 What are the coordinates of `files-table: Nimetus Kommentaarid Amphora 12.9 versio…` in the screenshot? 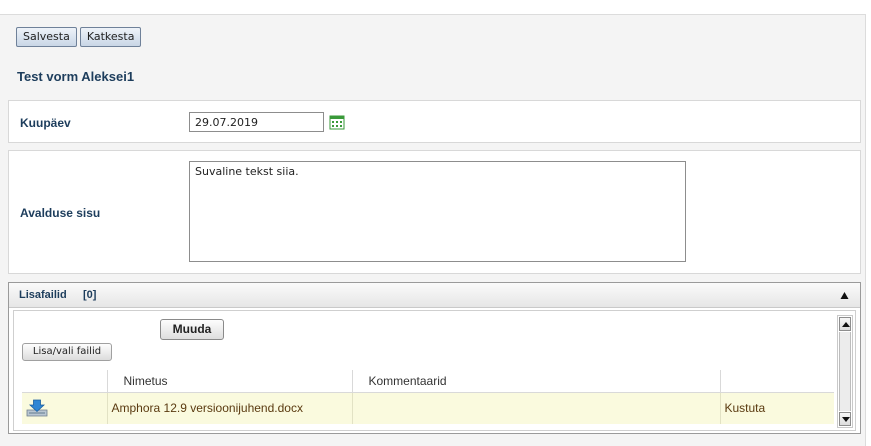 It's located at (428, 397).